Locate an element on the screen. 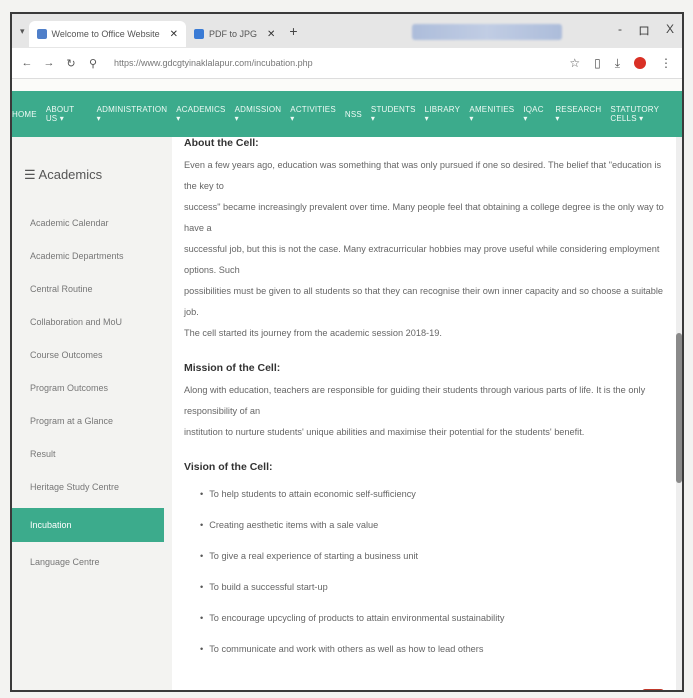  nav-library: LIBRARY ▾ is located at coordinates (443, 114).